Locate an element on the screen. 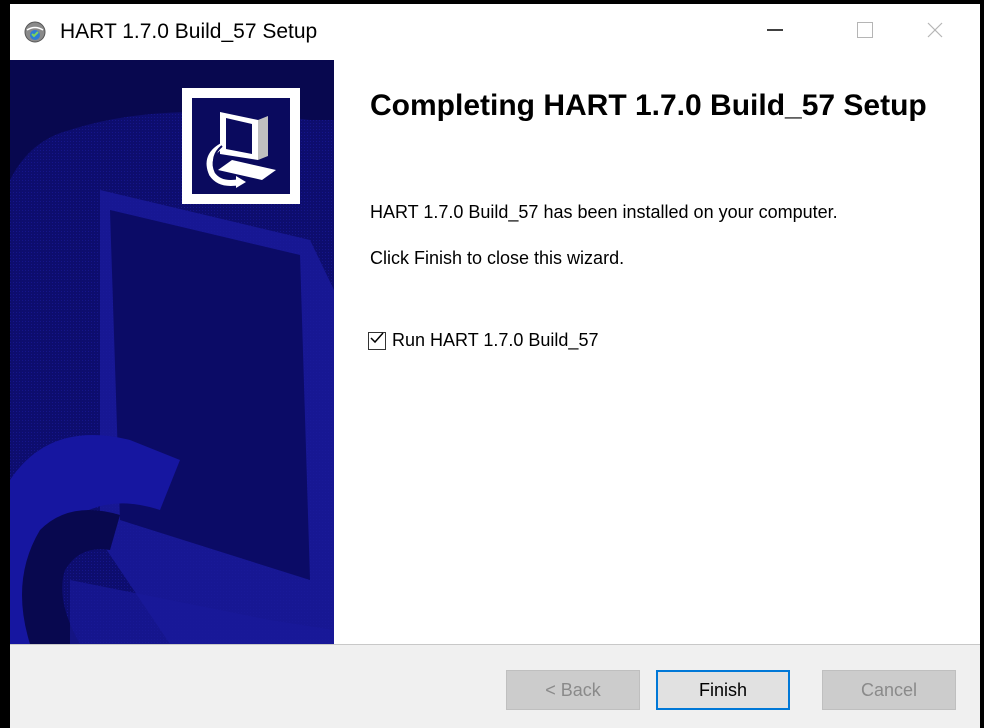 Image resolution: width=984 pixels, height=728 pixels. setup-globe-icon is located at coordinates (35, 32).